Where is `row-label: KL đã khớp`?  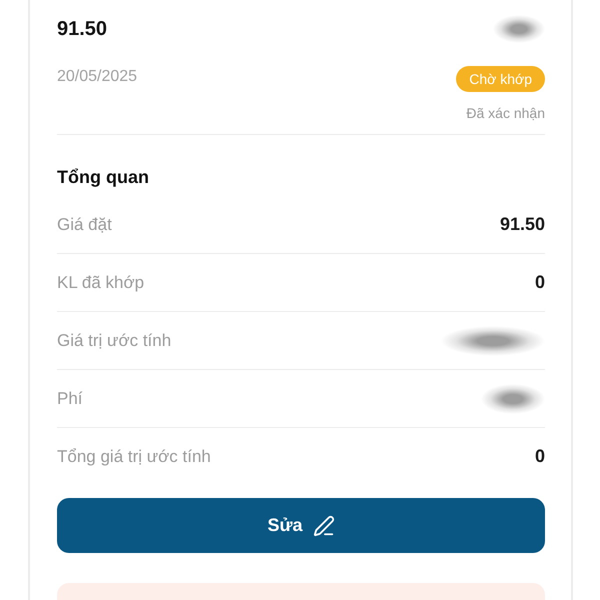
row-label: KL đã khớp is located at coordinates (100, 282).